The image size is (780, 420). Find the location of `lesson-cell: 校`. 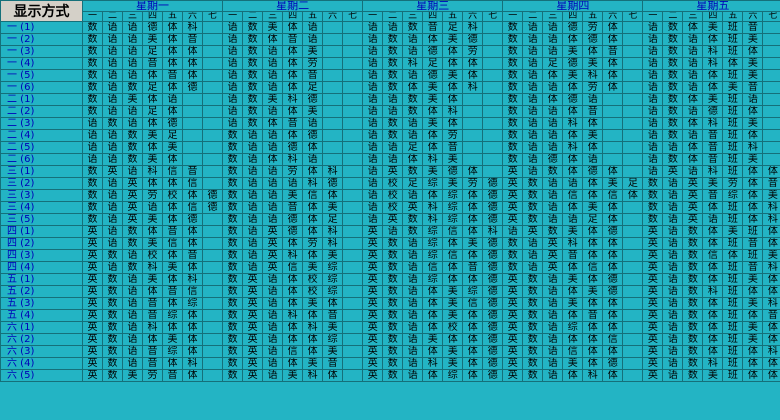

lesson-cell: 校 is located at coordinates (453, 327).